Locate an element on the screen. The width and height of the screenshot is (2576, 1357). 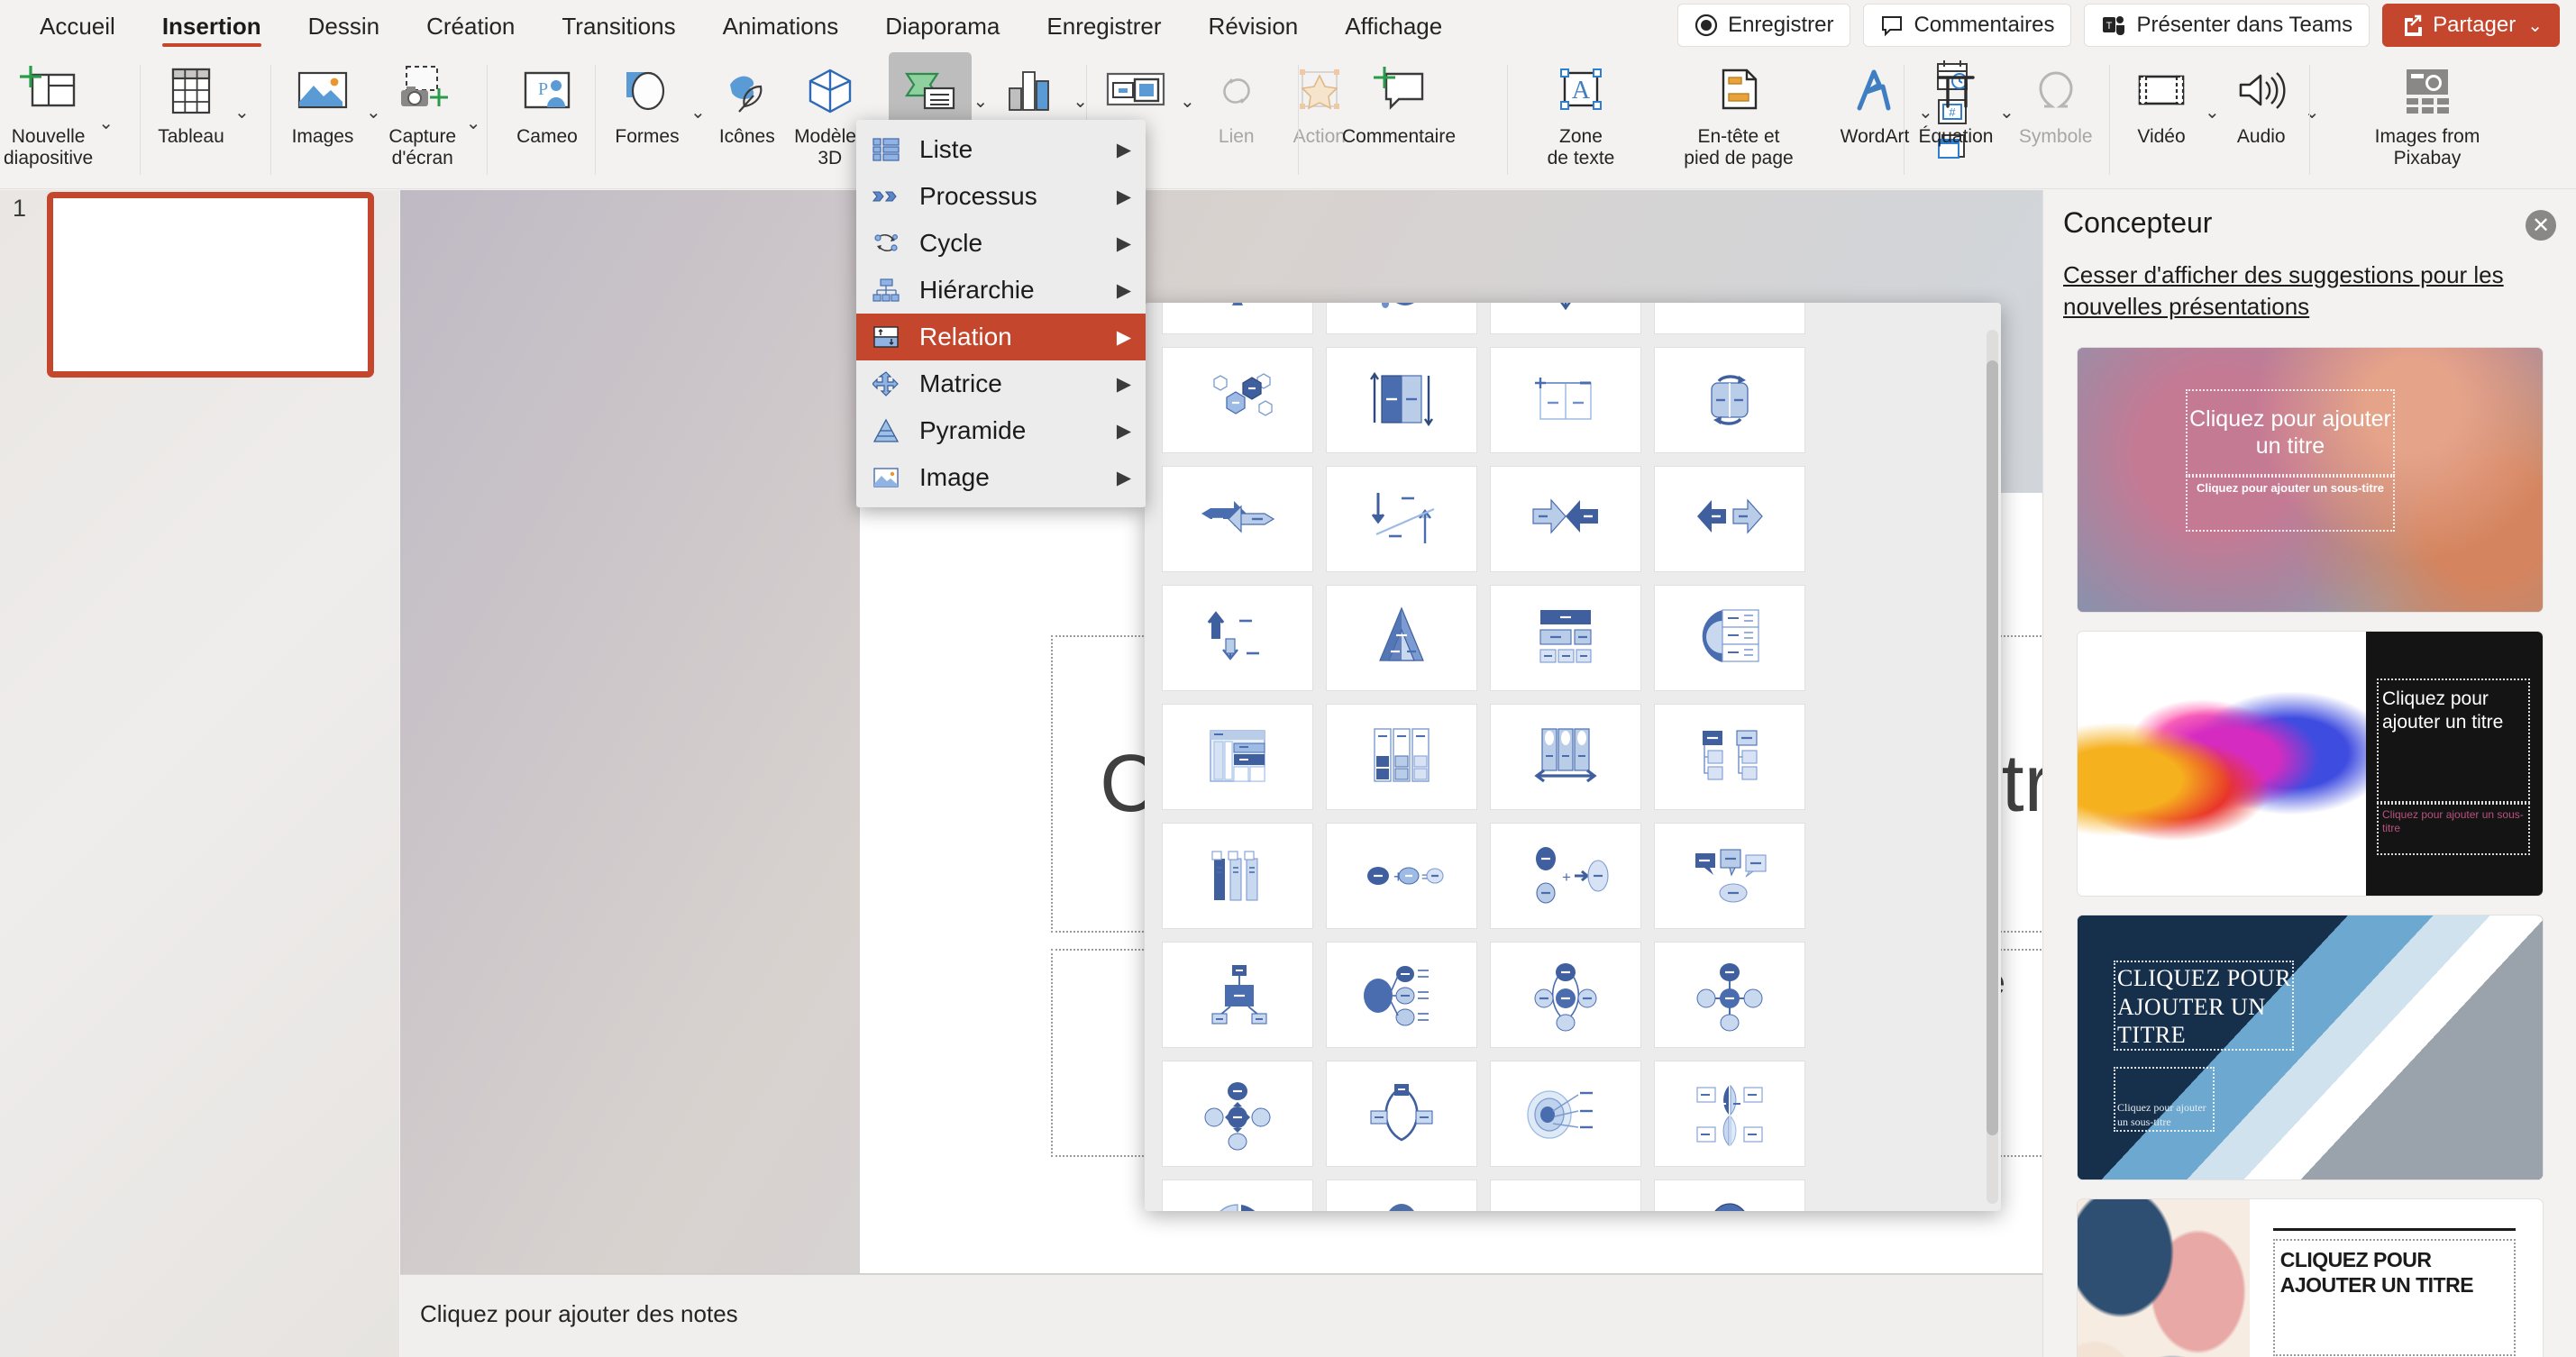
ribbon-pixabay: Images from Pixabay is located at coordinates (2427, 110).